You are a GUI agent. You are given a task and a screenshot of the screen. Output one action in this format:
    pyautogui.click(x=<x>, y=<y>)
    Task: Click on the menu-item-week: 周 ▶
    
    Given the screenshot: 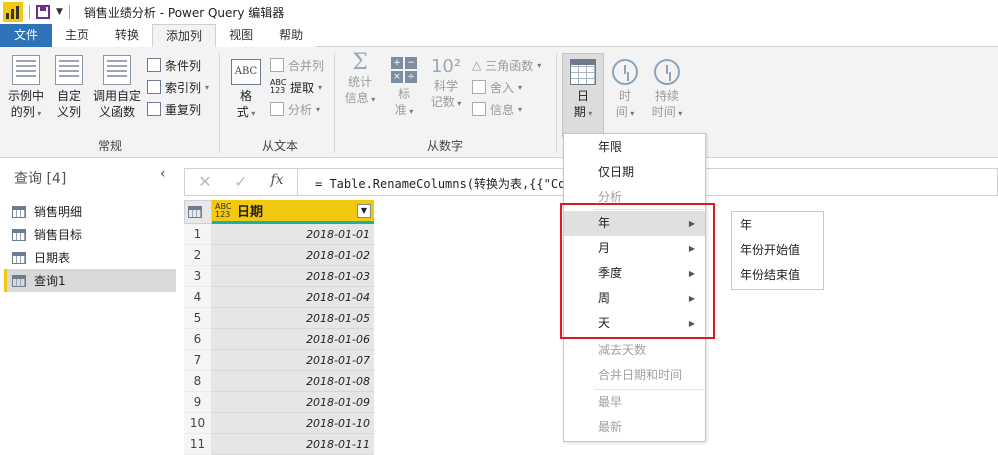 What is the action you would take?
    pyautogui.click(x=634, y=298)
    